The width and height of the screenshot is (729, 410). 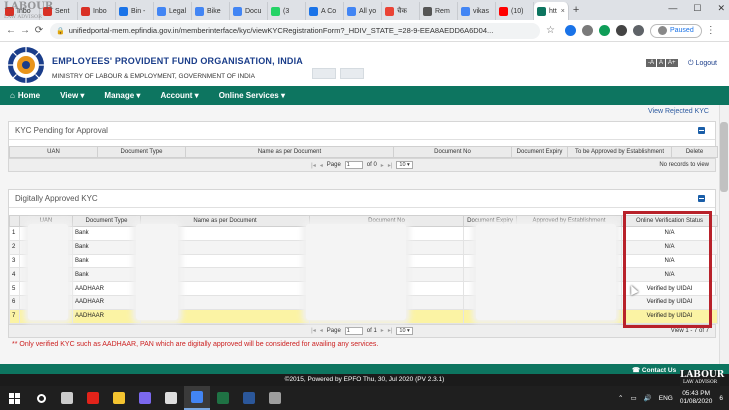 I want to click on browser-tab: Bike, so click(x=211, y=11).